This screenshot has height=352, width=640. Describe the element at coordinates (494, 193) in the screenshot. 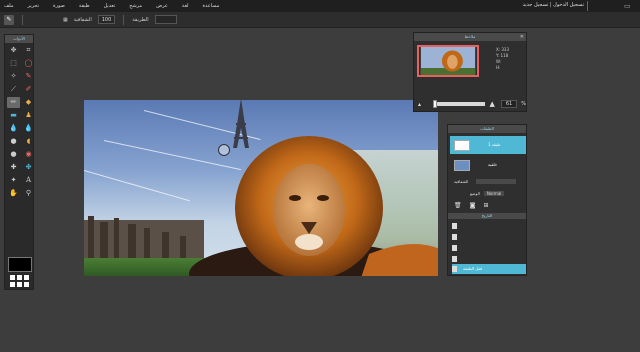

I see `layer-mode-select: Normal` at that location.